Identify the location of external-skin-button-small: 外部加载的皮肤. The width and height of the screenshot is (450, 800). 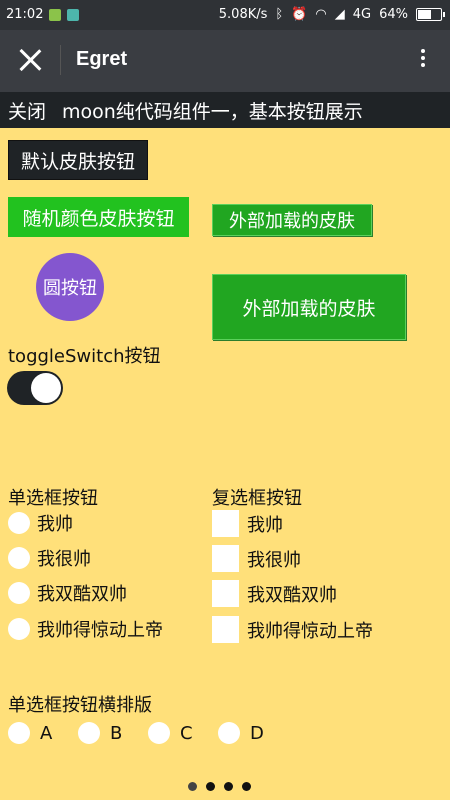
(292, 220).